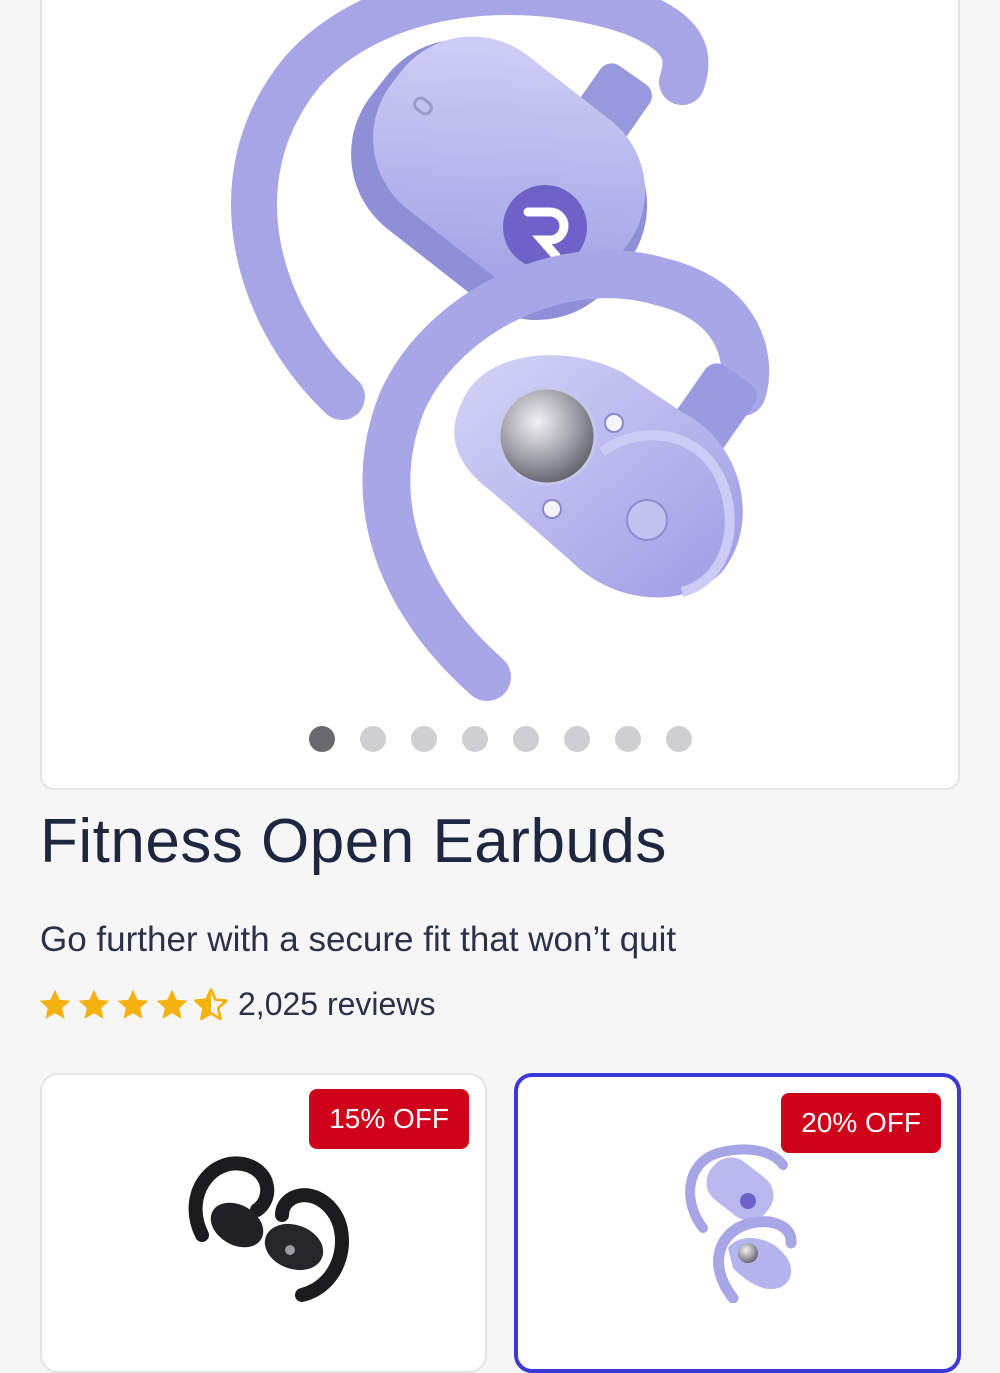  Describe the element at coordinates (353, 841) in the screenshot. I see `product-title: Fitness Open Earbuds` at that location.